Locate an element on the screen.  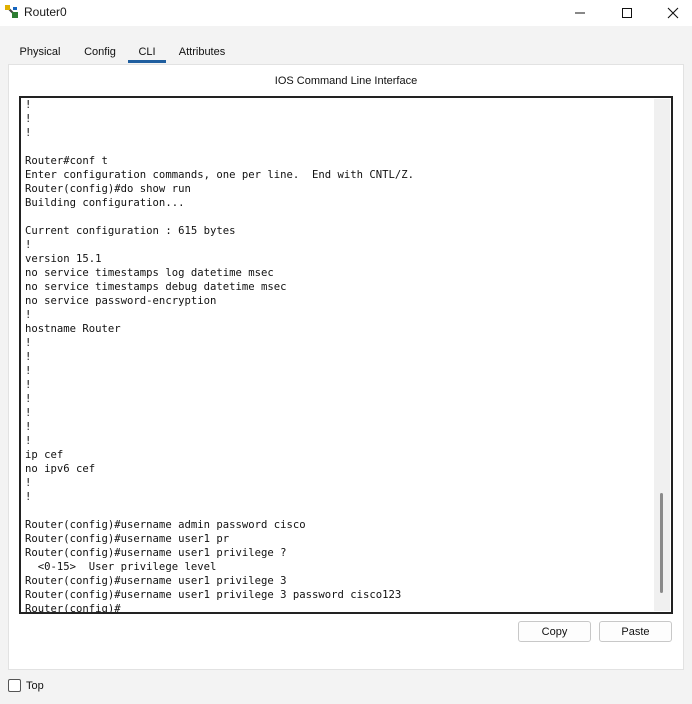
copy-button-label: Copy is located at coordinates (554, 631).